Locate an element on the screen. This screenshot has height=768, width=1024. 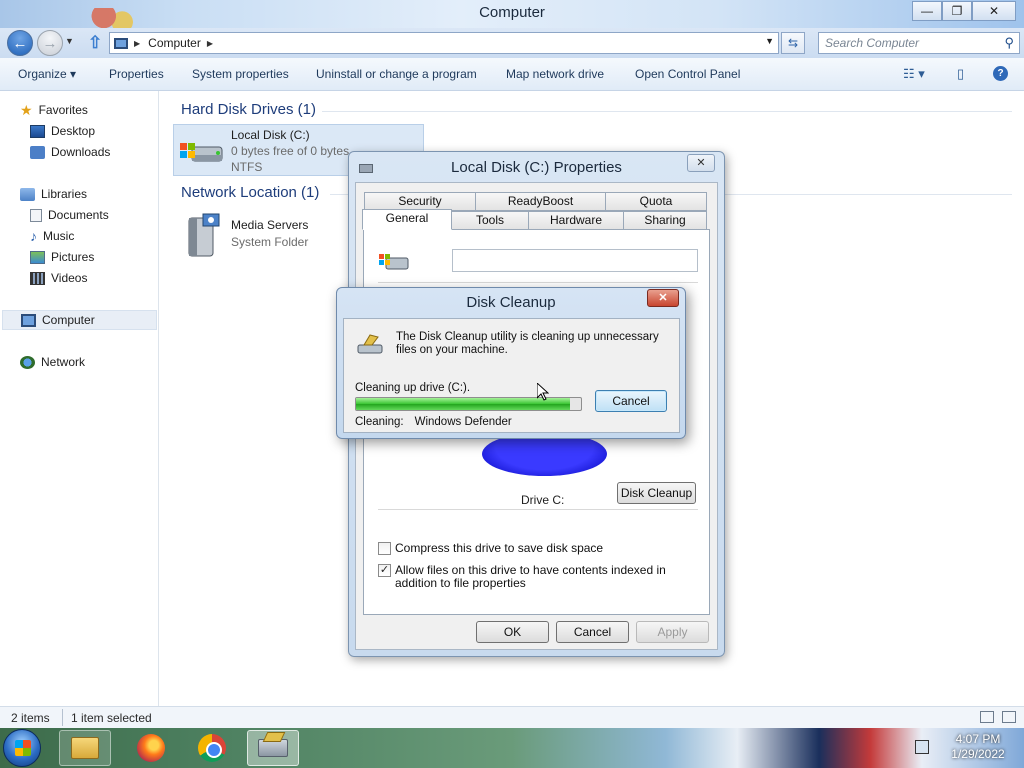
cancel-button: Cancel is located at coordinates (592, 632).